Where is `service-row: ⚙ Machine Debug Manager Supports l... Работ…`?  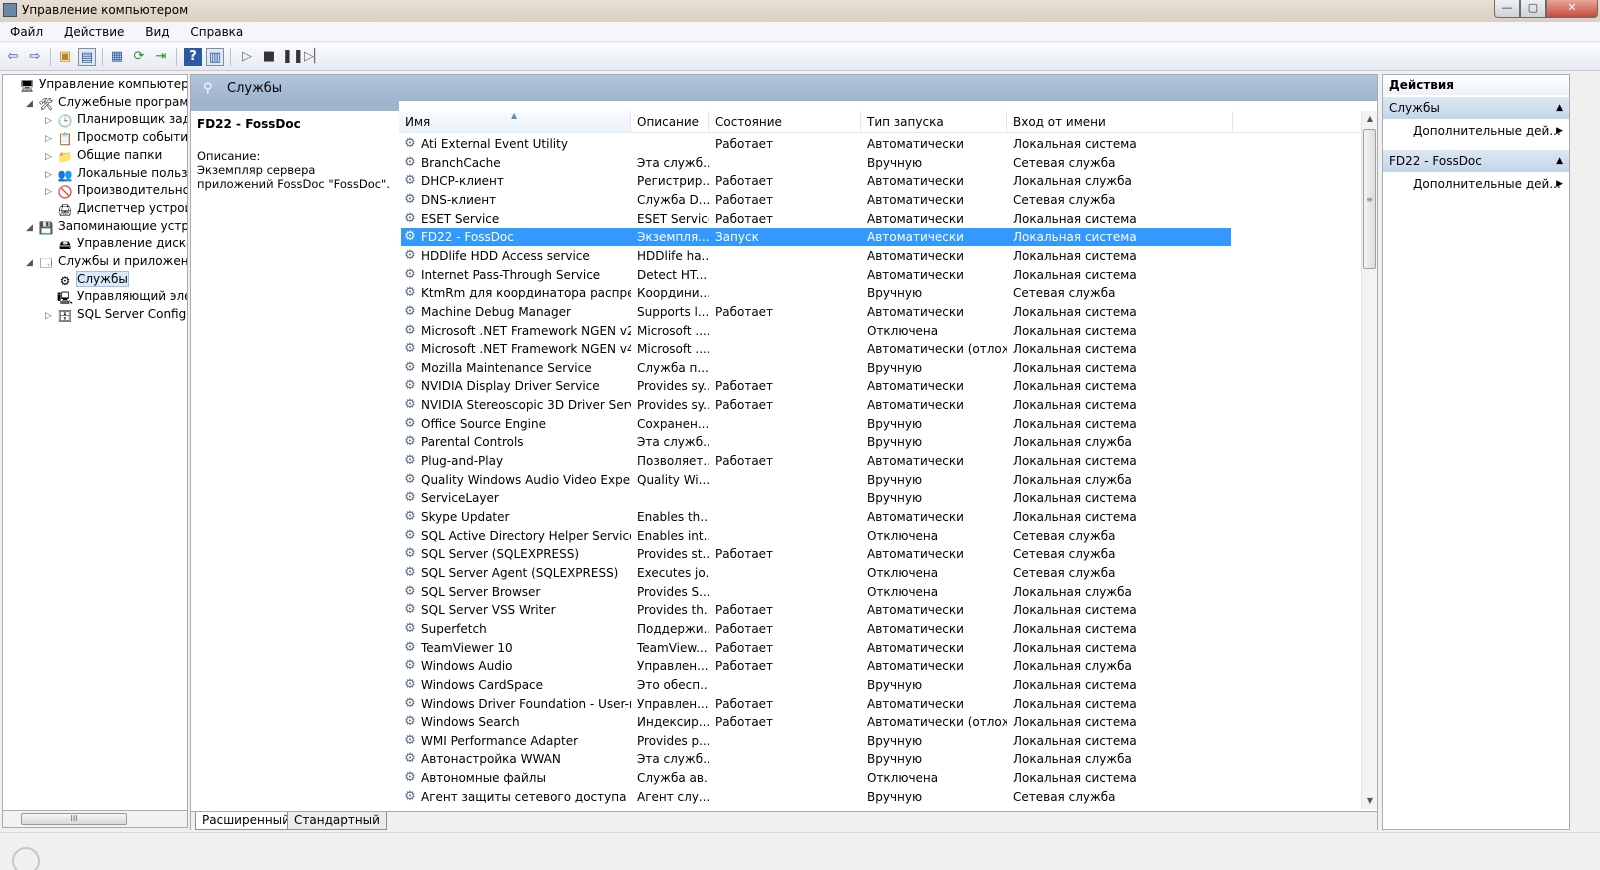 service-row: ⚙ Machine Debug Manager Supports l... Работ… is located at coordinates (816, 312).